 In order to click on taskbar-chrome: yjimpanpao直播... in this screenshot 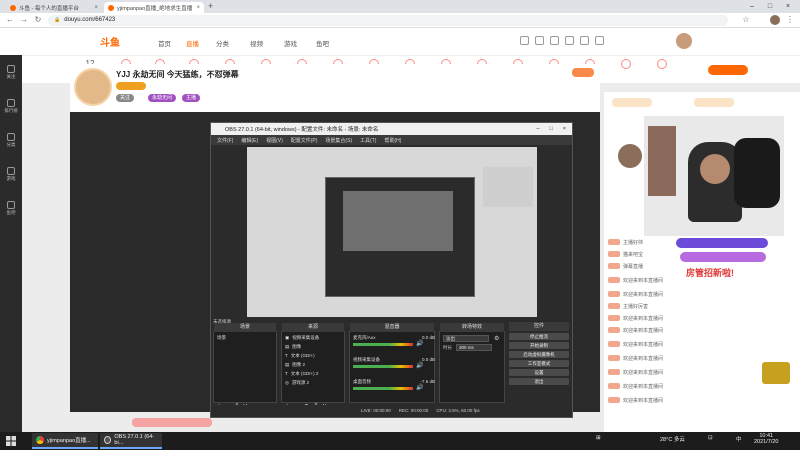, I will do `click(65, 441)`.